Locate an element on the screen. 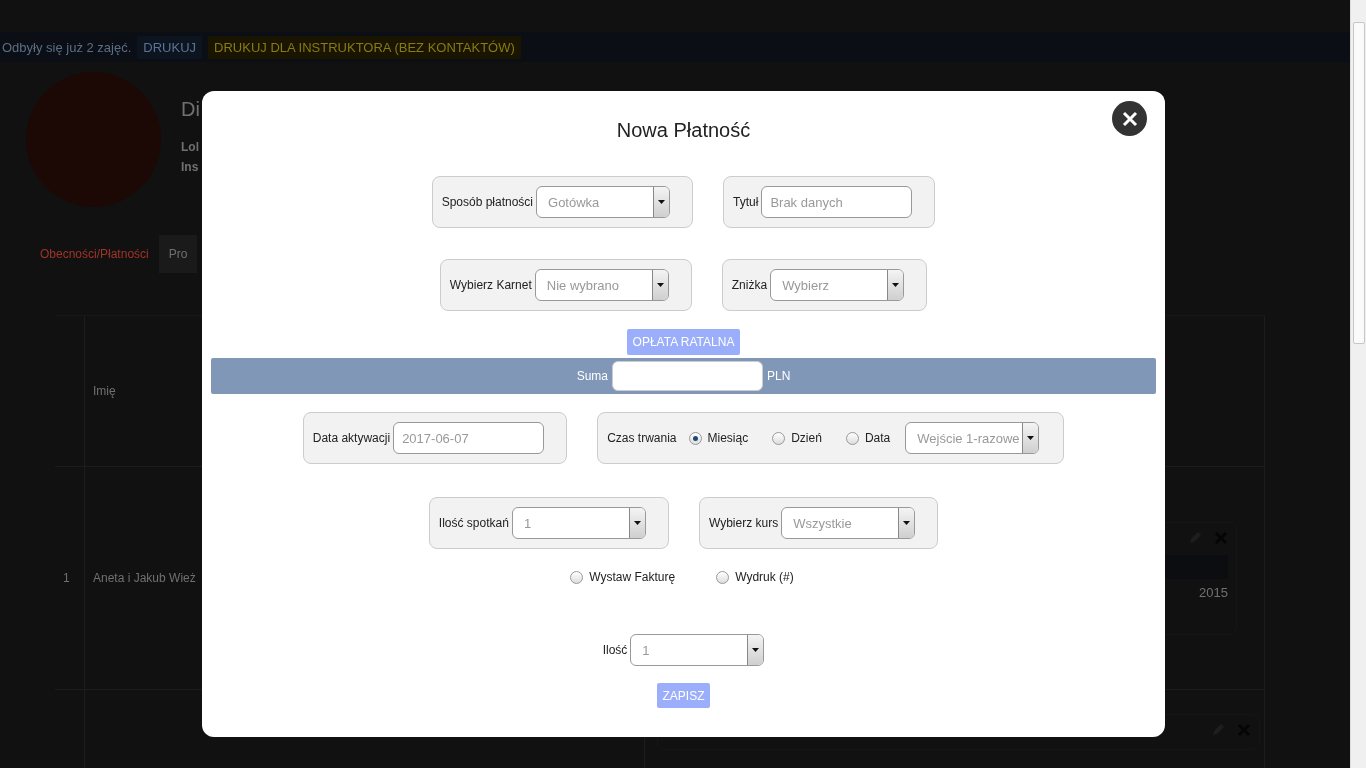  info-line: Lol is located at coordinates (190, 147).